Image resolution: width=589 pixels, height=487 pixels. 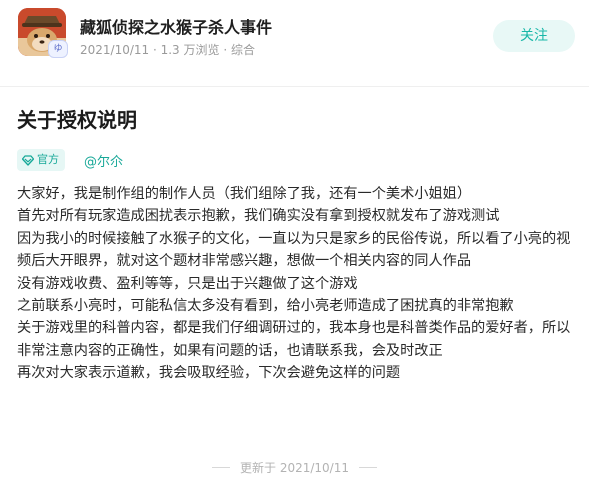 I want to click on header-divider, so click(x=294, y=86).